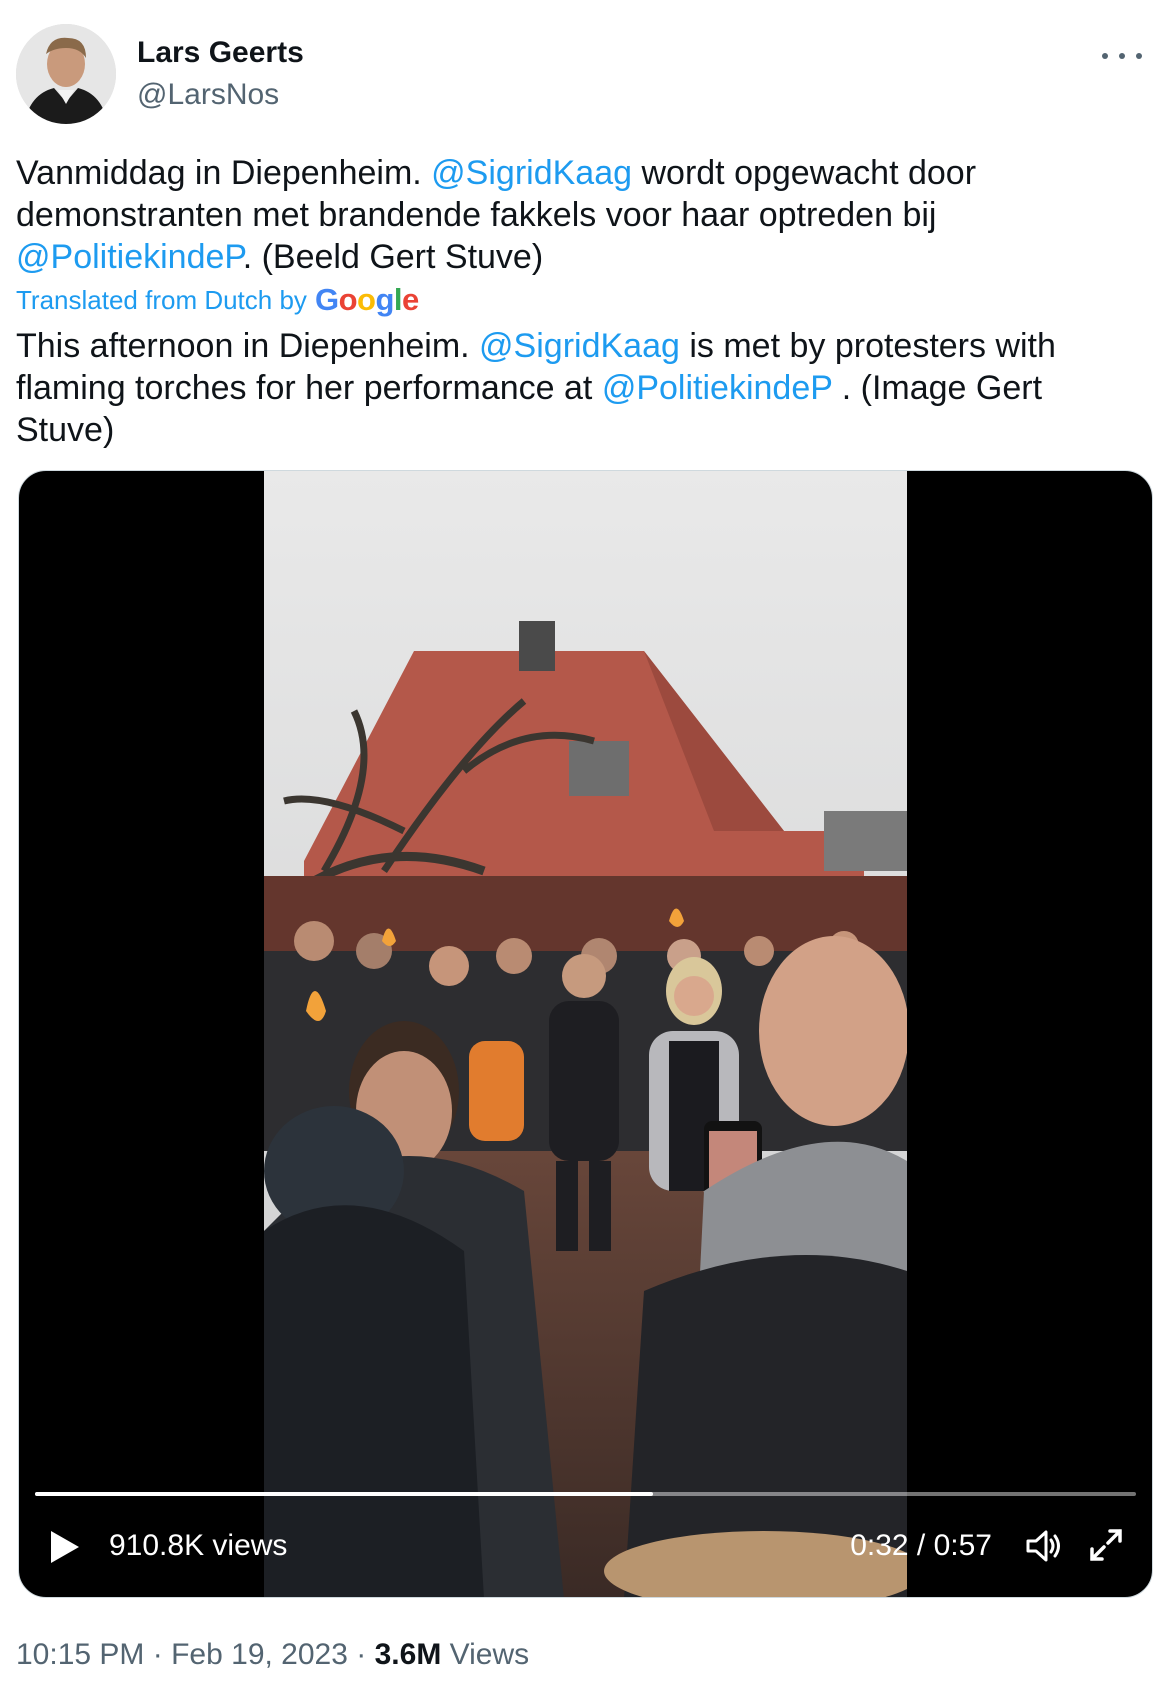 Image resolution: width=1170 pixels, height=1686 pixels. What do you see at coordinates (586, 74) in the screenshot?
I see `tweet-header: Lars Geerts @LarsNos` at bounding box center [586, 74].